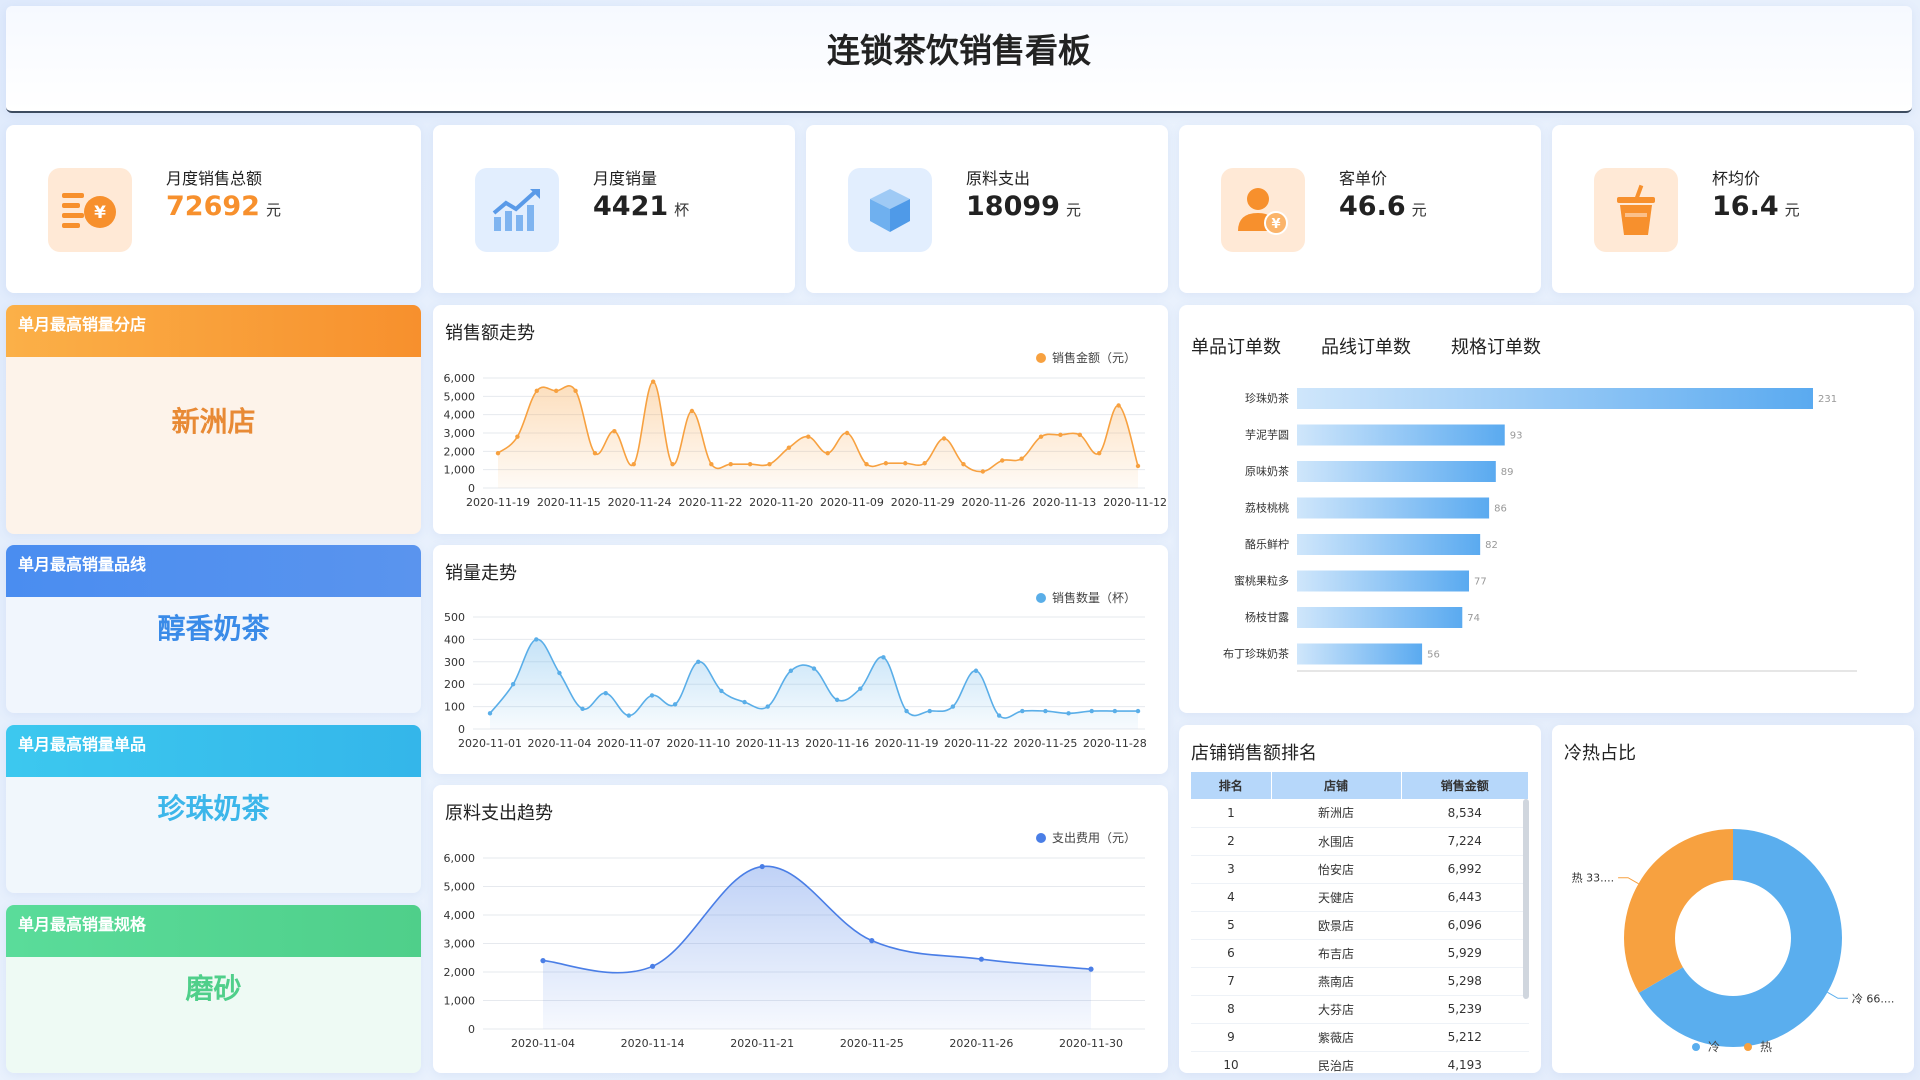 This screenshot has width=1920, height=1080. I want to click on bar-category-label: 布丁珍珠奶茶, so click(1256, 654).